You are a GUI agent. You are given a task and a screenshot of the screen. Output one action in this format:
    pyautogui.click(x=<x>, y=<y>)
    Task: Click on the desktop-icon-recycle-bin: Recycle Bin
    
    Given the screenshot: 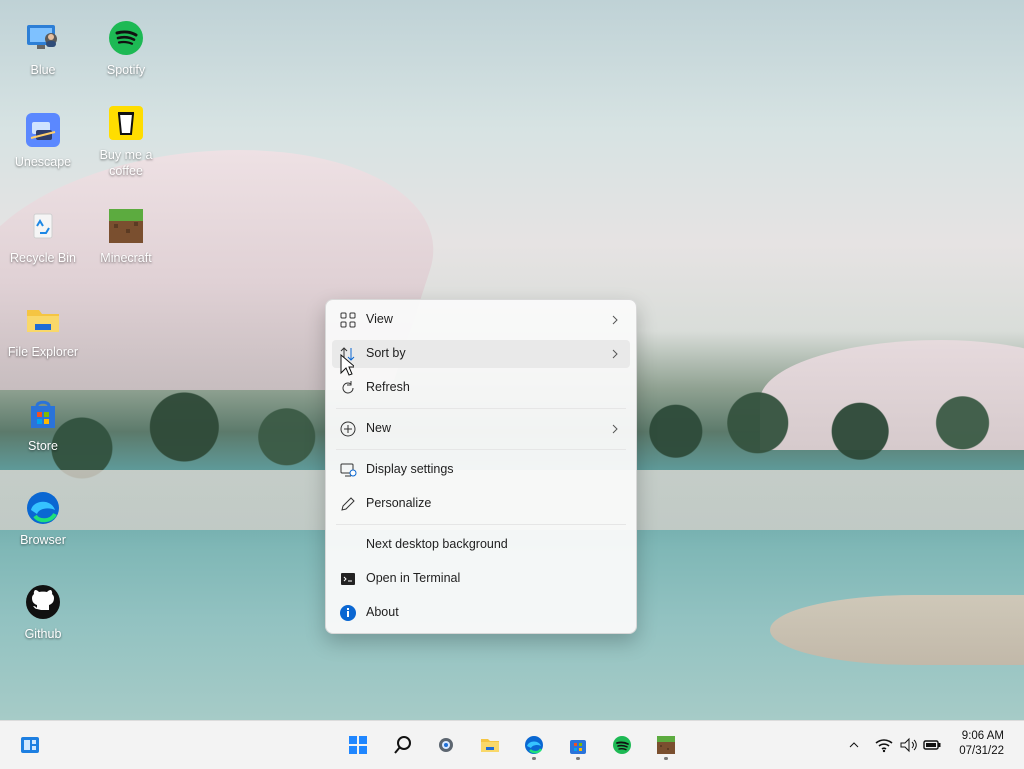 What is the action you would take?
    pyautogui.click(x=43, y=237)
    